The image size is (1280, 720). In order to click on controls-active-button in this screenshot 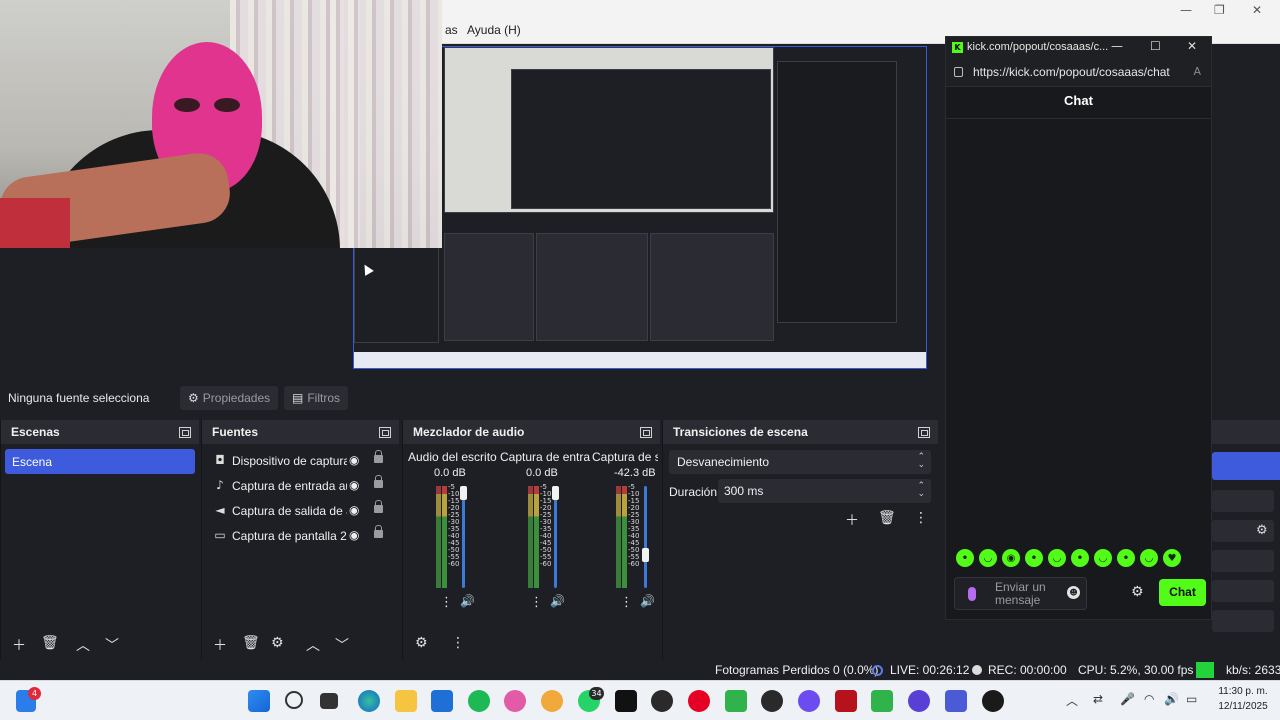, I will do `click(1246, 466)`.